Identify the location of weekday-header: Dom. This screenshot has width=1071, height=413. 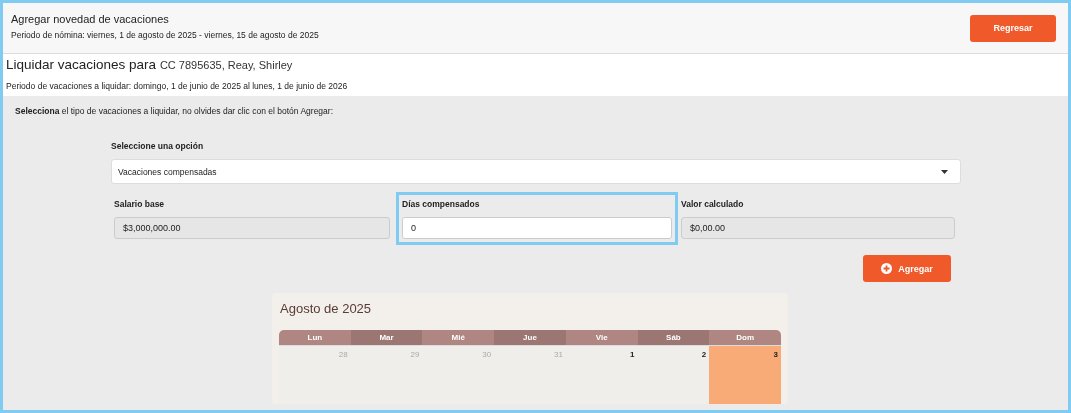
(745, 337).